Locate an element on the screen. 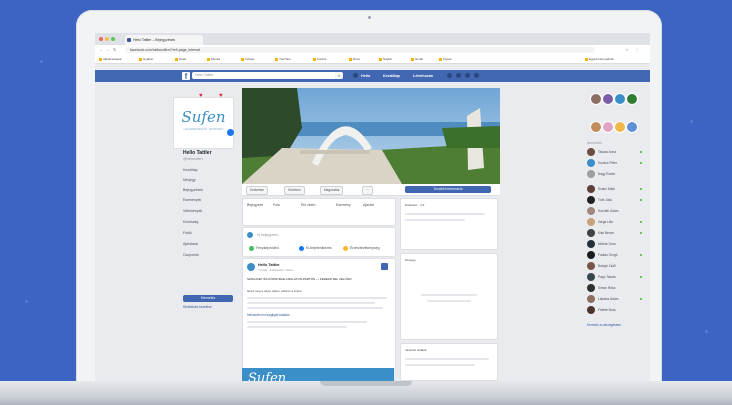 This screenshot has width=732, height=405. minimize-window-dot is located at coordinates (107, 39).